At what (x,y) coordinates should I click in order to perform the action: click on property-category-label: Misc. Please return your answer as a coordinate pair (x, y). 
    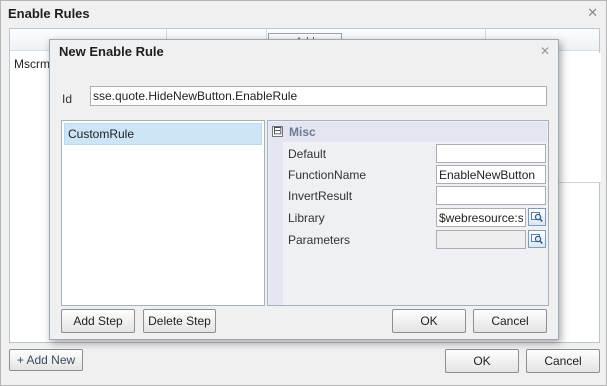
    Looking at the image, I should click on (302, 132).